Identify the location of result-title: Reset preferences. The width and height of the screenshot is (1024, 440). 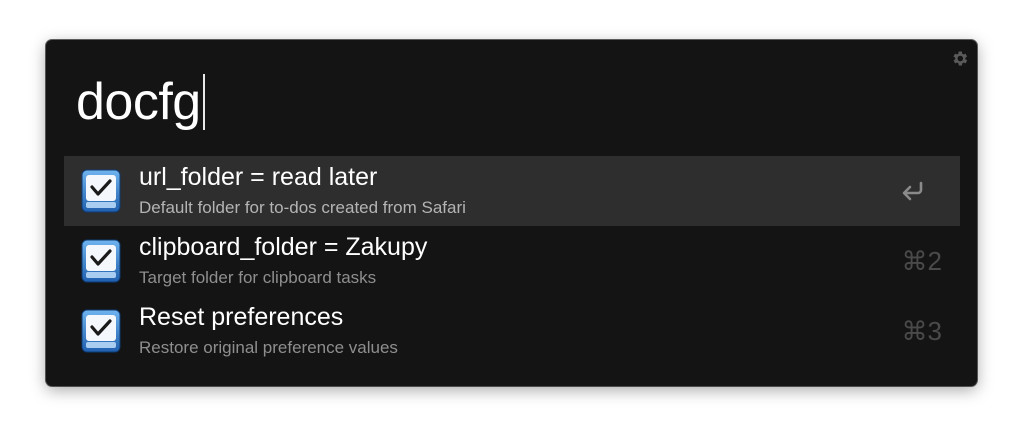
(241, 317).